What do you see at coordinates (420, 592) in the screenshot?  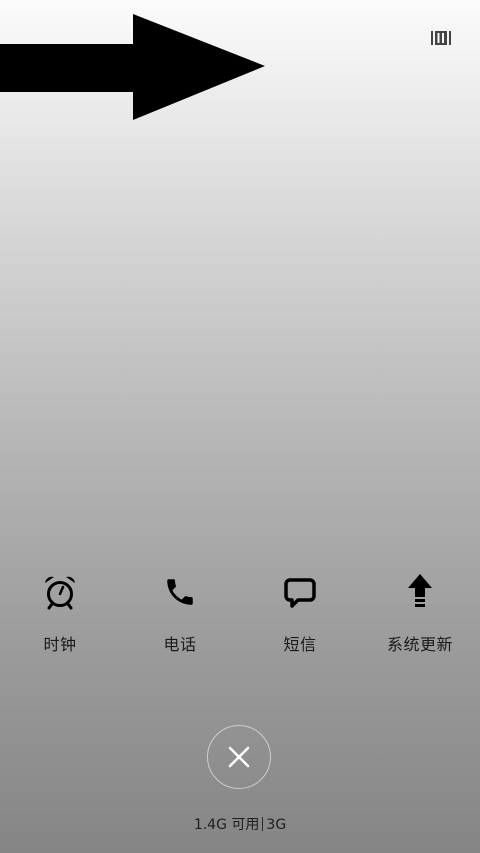 I see `upload-arrow-icon` at bounding box center [420, 592].